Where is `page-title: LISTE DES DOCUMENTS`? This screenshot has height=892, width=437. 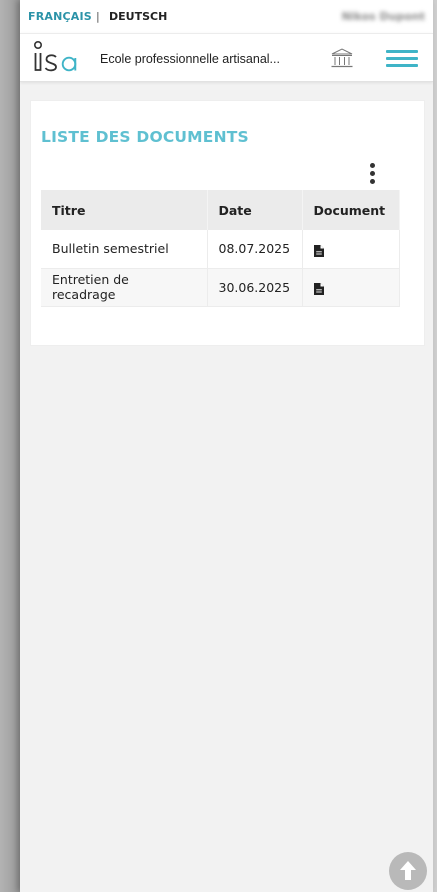 page-title: LISTE DES DOCUMENTS is located at coordinates (145, 137).